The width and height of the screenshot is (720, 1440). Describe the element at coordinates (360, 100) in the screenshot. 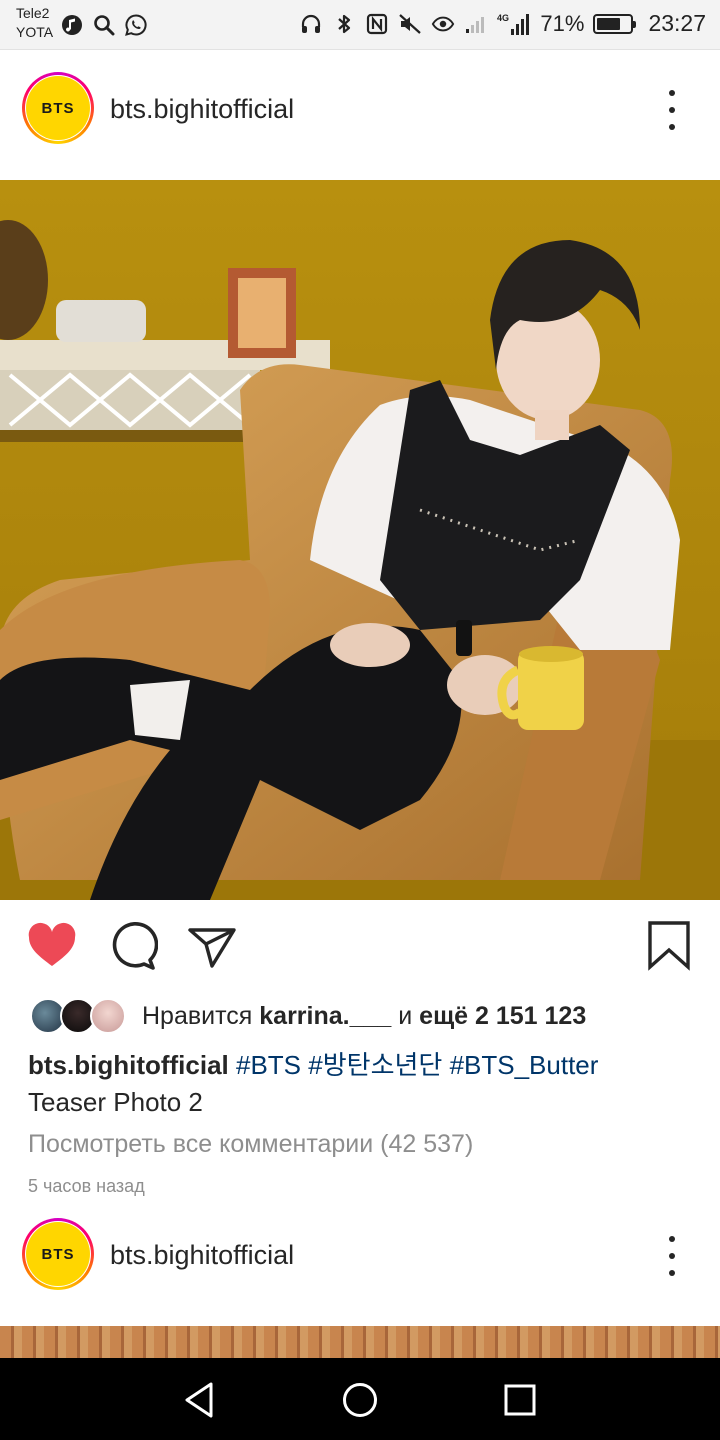

I see `post-header: BTS bts.bighitofficial` at that location.